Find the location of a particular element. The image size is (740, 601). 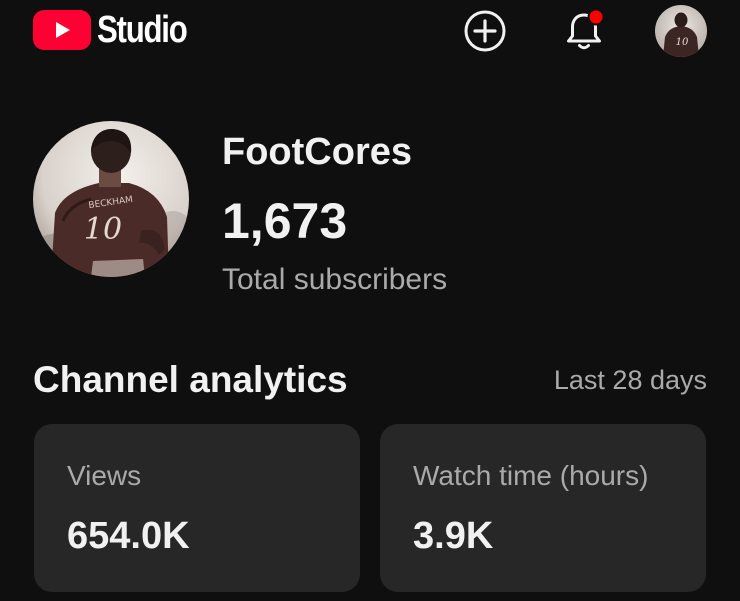

channel-name: FootCores is located at coordinates (317, 152).